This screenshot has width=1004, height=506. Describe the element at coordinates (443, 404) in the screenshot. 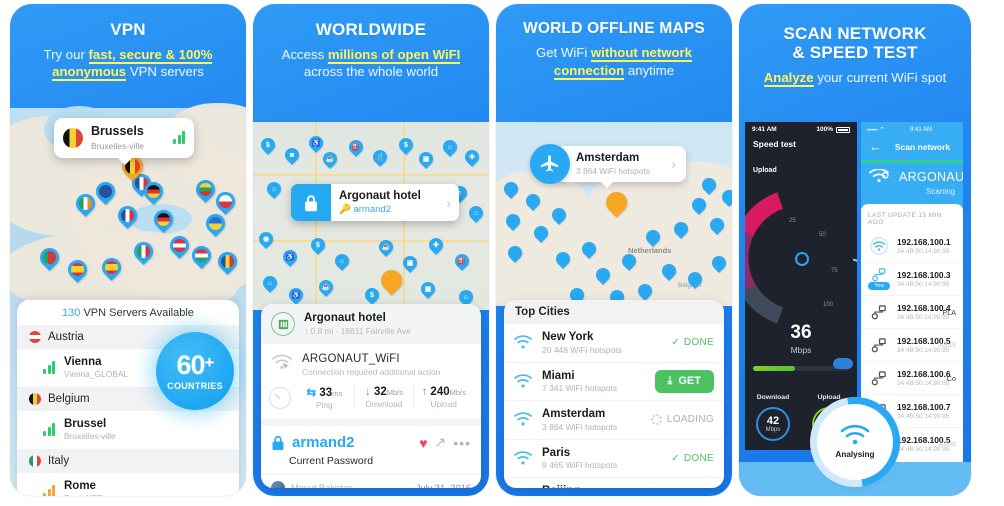

I see `upload-label: Upload` at that location.